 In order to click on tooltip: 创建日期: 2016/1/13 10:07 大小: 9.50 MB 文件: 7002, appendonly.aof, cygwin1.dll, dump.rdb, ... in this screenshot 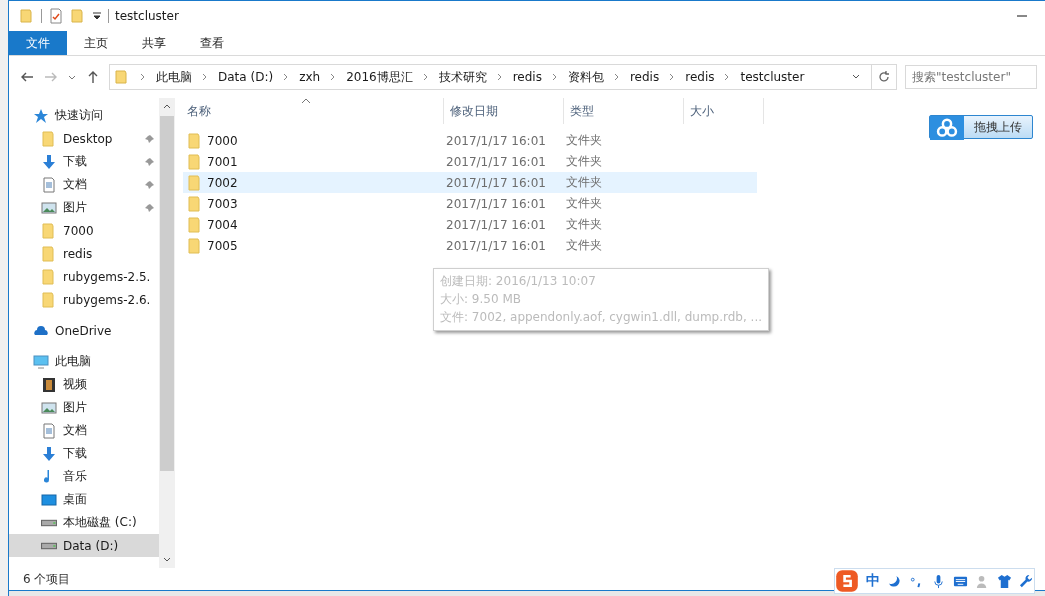, I will do `click(601, 299)`.